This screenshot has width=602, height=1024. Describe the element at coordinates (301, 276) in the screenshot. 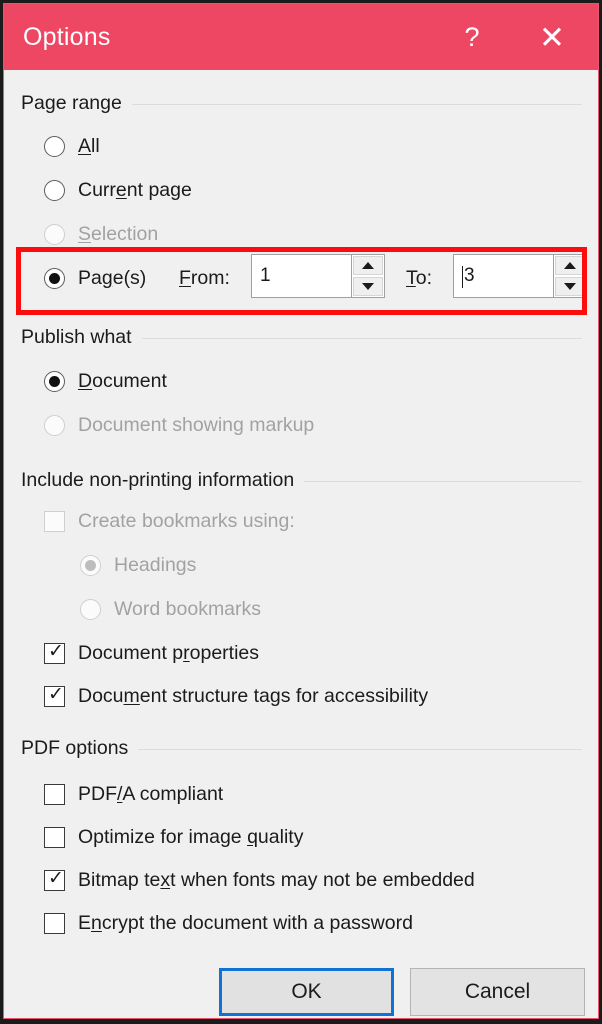

I see `from-input: 1` at that location.